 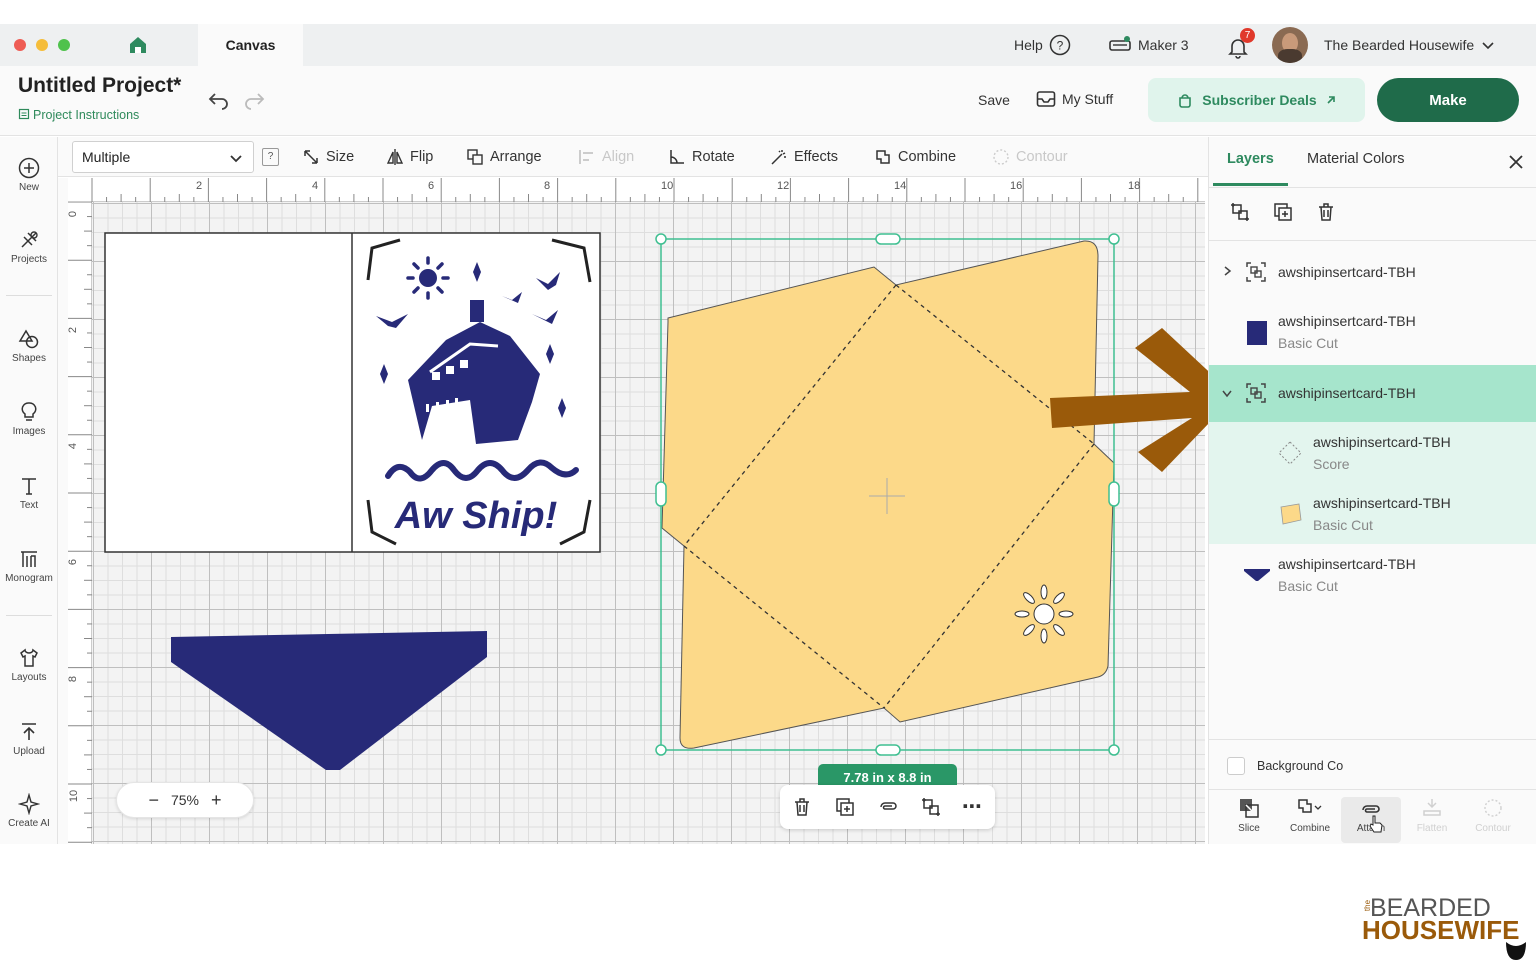 I want to click on user-menu: The Bearded Housewife, so click(x=1410, y=45).